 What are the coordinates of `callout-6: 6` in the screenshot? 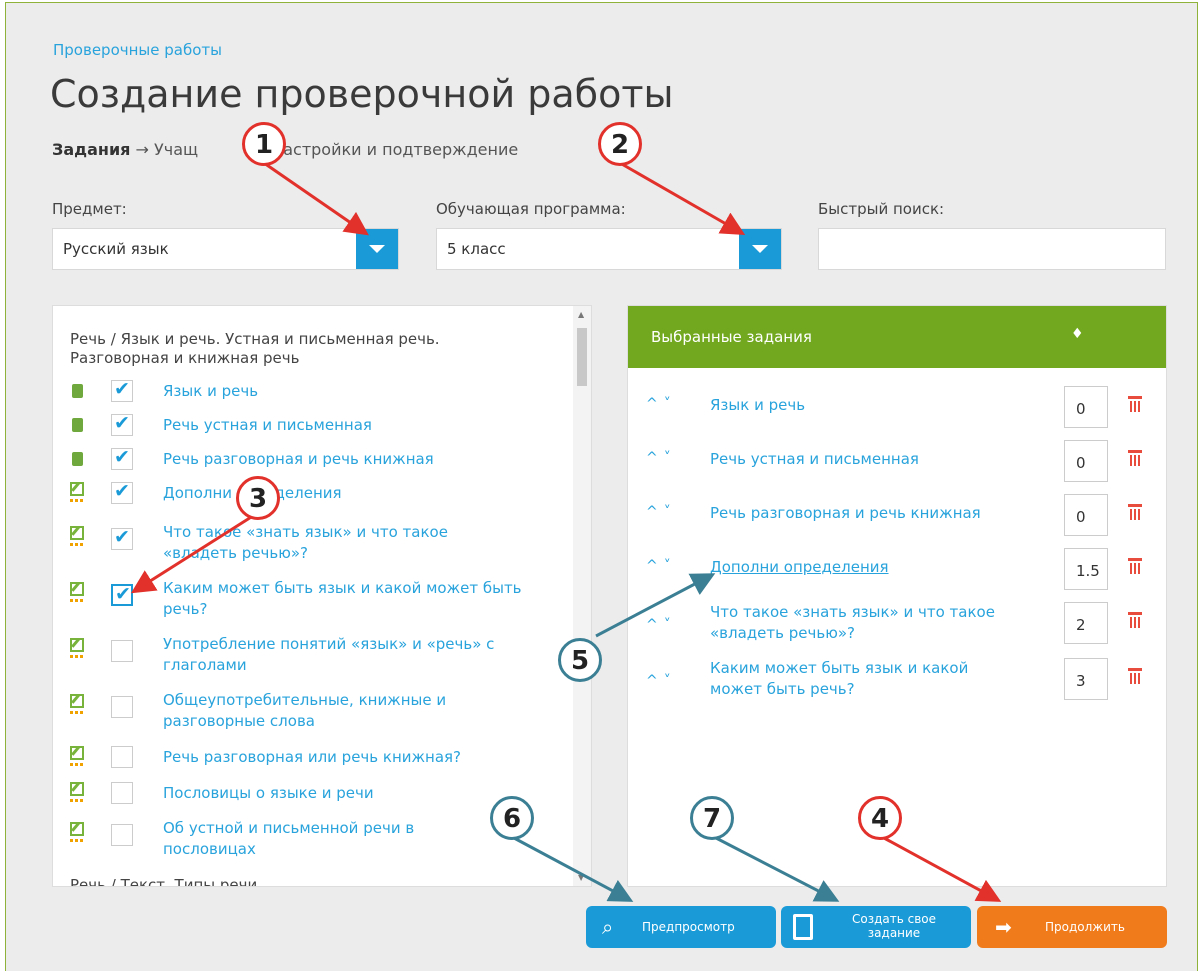 It's located at (512, 818).